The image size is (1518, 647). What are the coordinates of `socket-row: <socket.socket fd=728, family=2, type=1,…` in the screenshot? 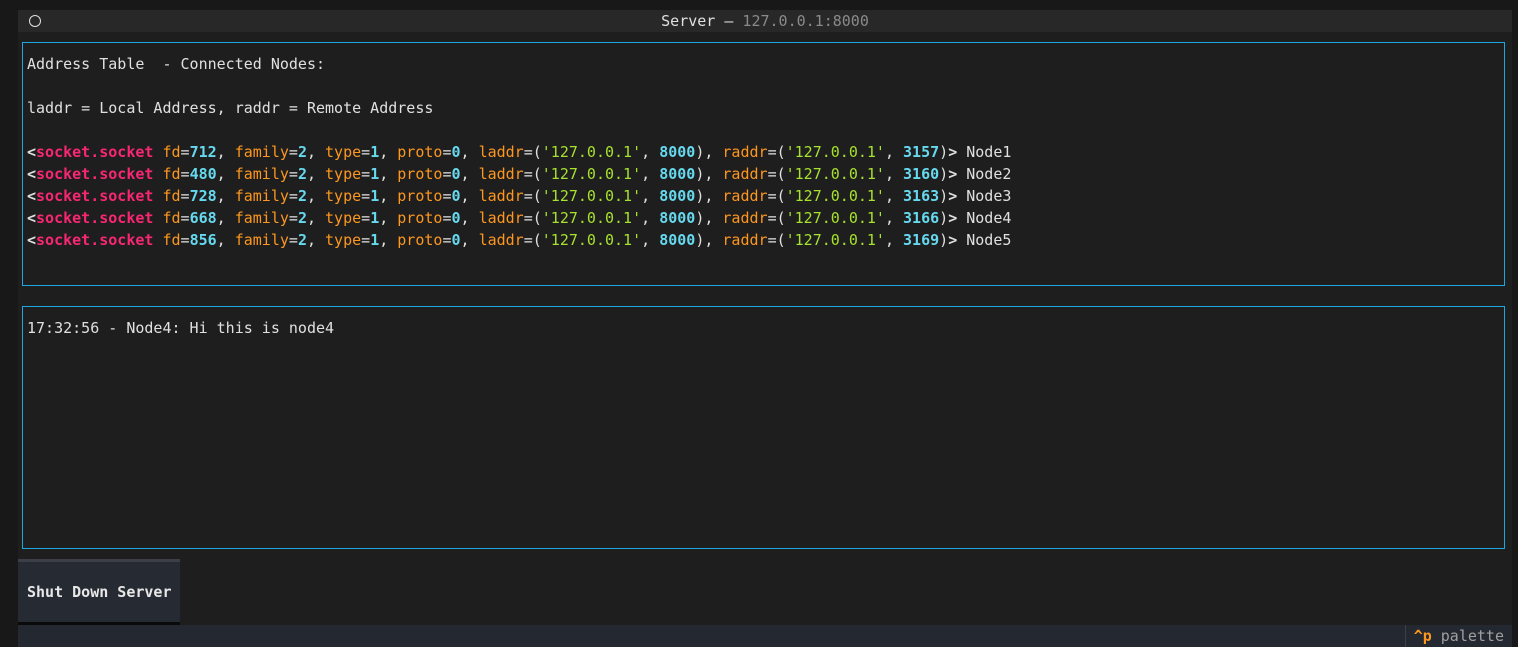 It's located at (763, 196).